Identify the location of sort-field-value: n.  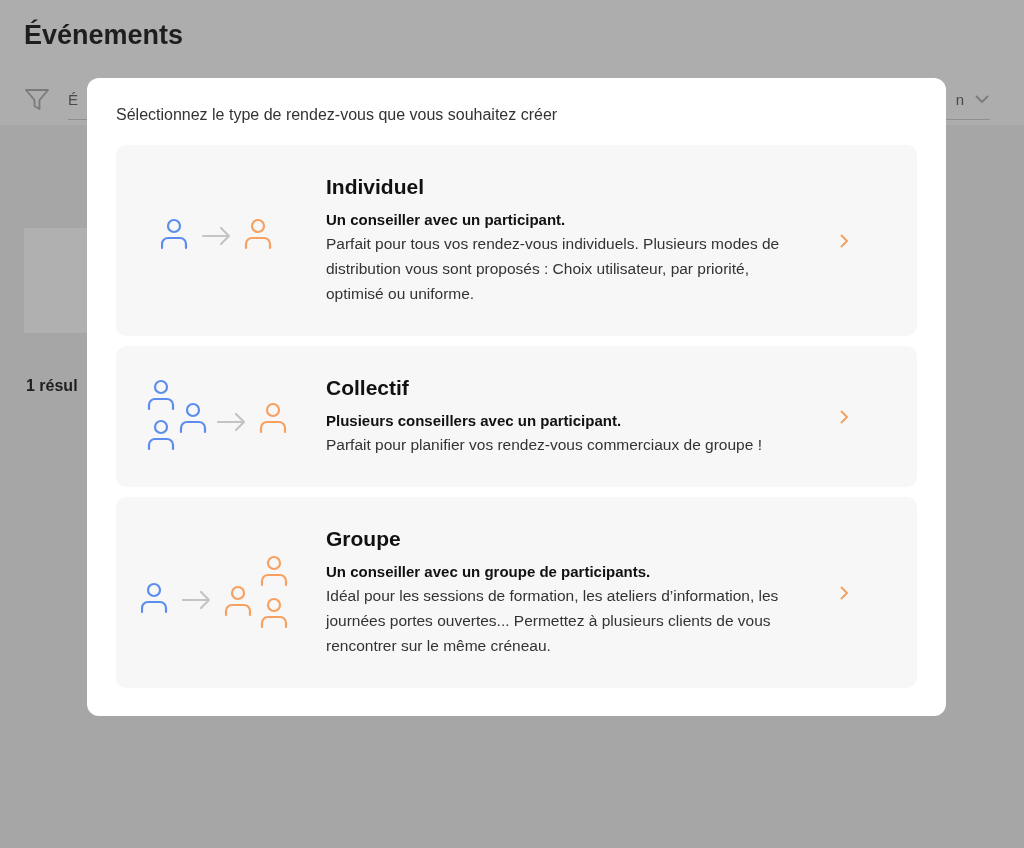
(959, 99).